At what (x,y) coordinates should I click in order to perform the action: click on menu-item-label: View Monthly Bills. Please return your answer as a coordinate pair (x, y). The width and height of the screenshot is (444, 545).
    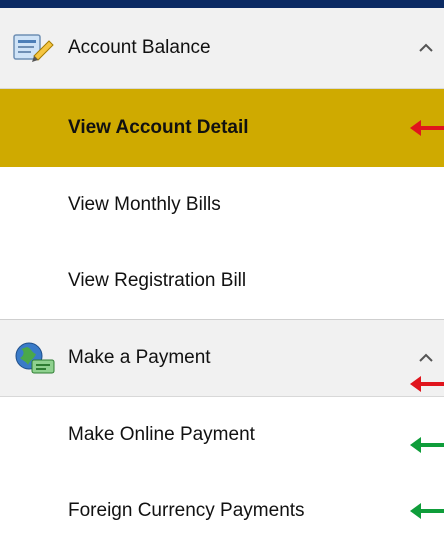
    Looking at the image, I should click on (144, 204).